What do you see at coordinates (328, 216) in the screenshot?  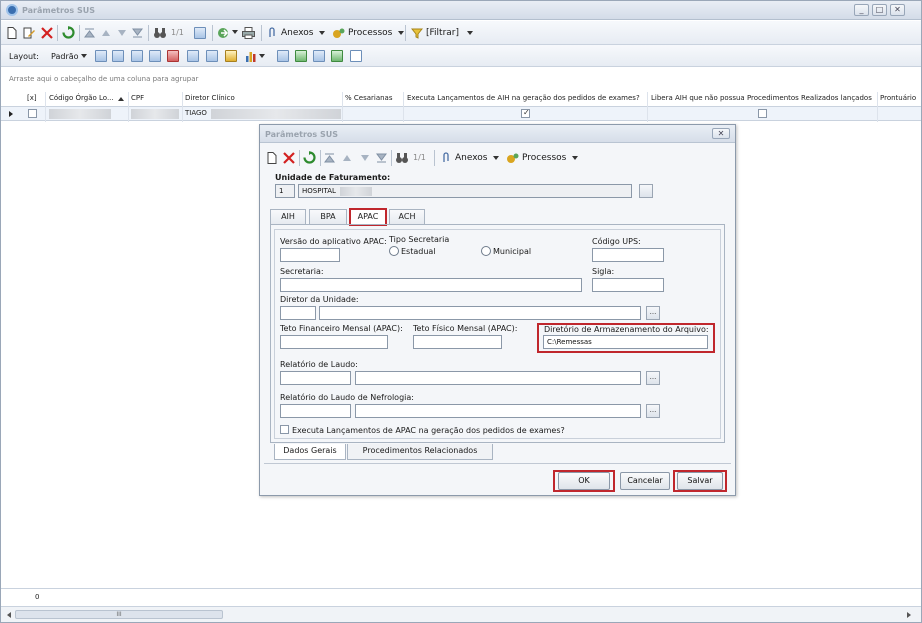 I see `tab-bpa: BPA` at bounding box center [328, 216].